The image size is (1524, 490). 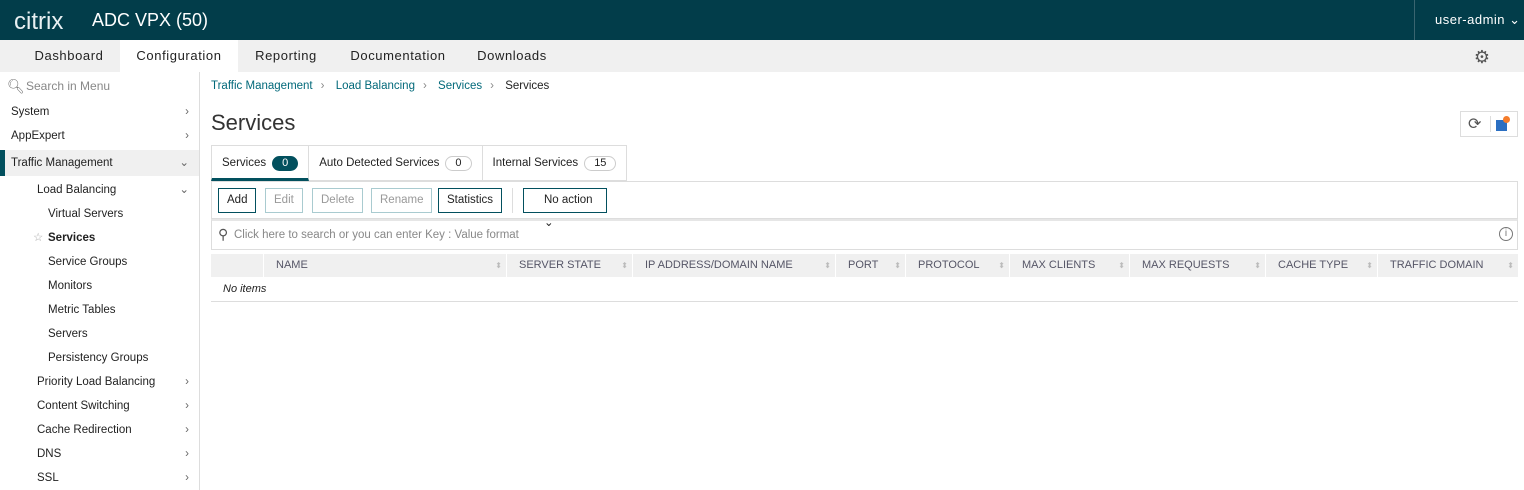 What do you see at coordinates (762, 20) in the screenshot?
I see `top-bar: citrix ADC VPX (50) user-admin ⌄` at bounding box center [762, 20].